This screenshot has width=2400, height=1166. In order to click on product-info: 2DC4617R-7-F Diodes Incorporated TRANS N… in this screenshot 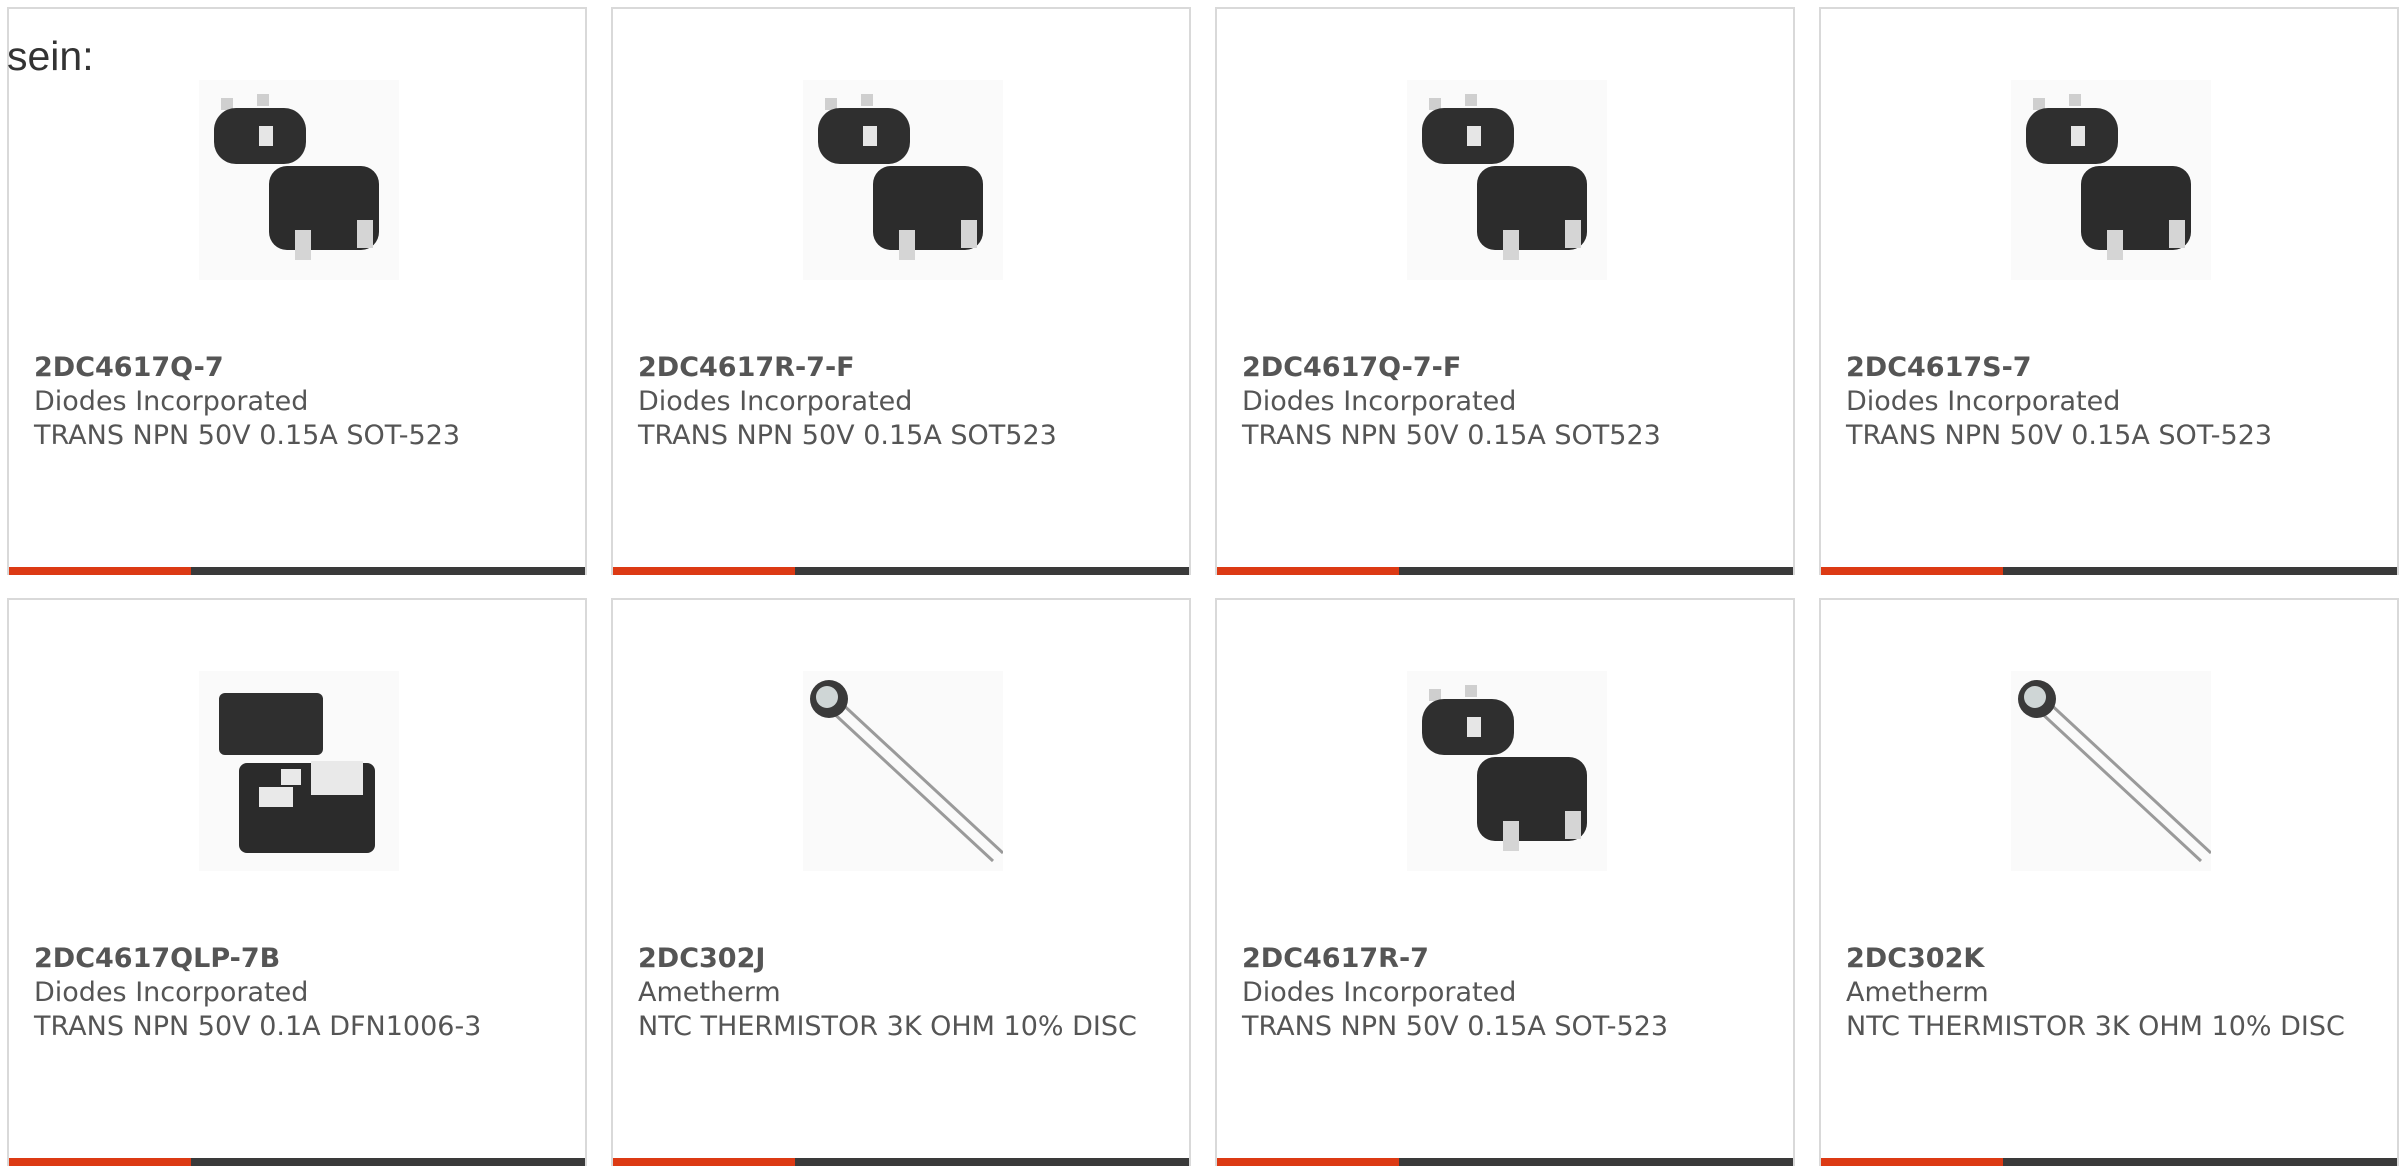, I will do `click(901, 402)`.